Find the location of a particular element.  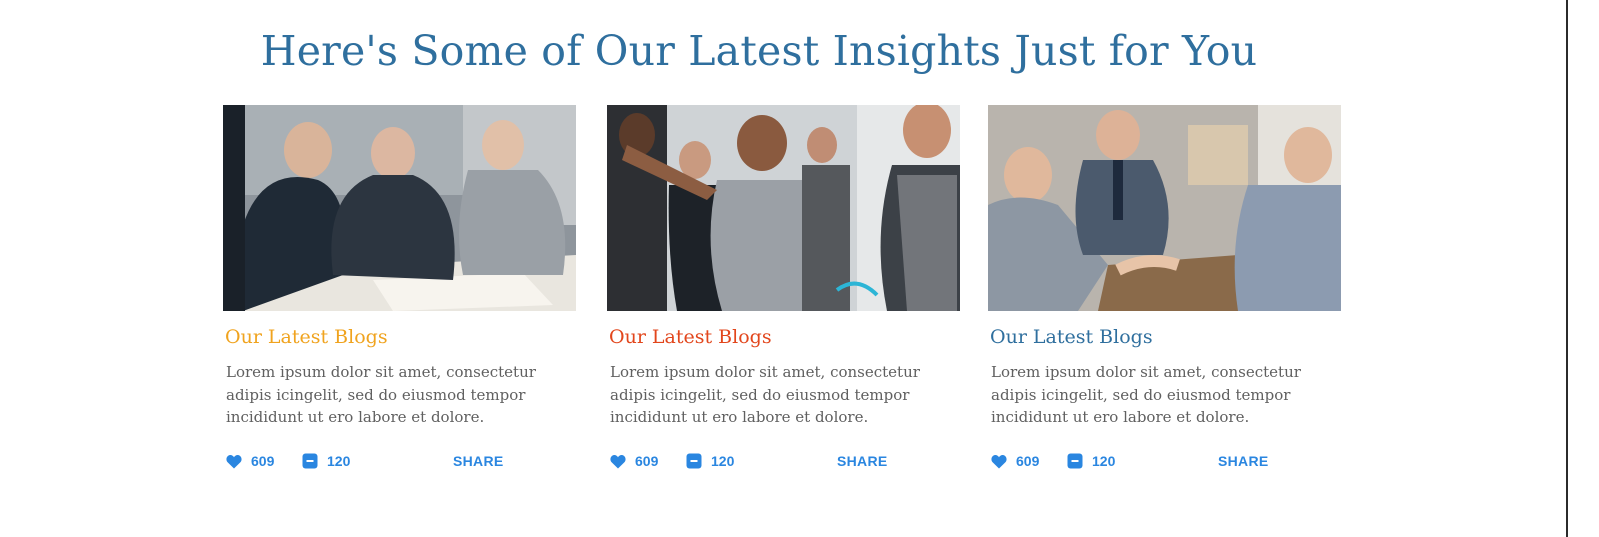

page-edge-rule is located at coordinates (1567, 268).